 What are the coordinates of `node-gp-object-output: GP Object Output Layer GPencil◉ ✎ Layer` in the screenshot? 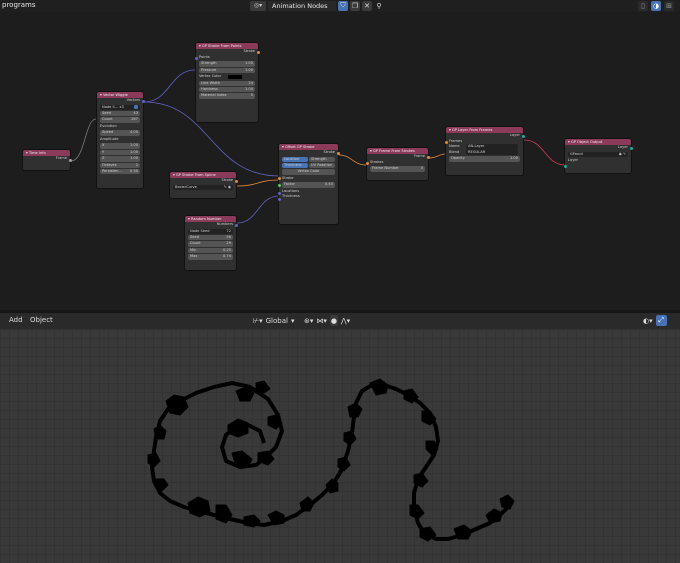 It's located at (598, 156).